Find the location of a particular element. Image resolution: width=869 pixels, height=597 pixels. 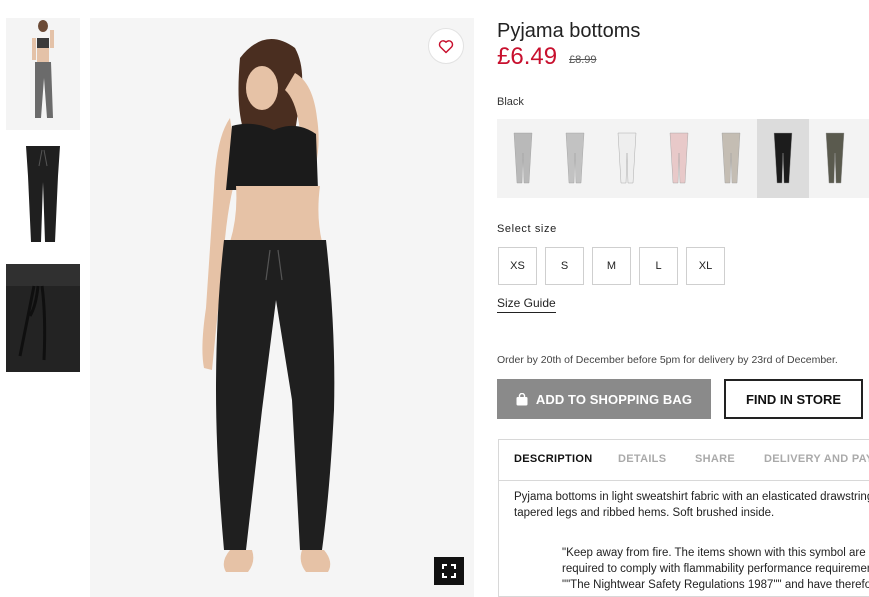

tab-details: DETAILS is located at coordinates (642, 459).